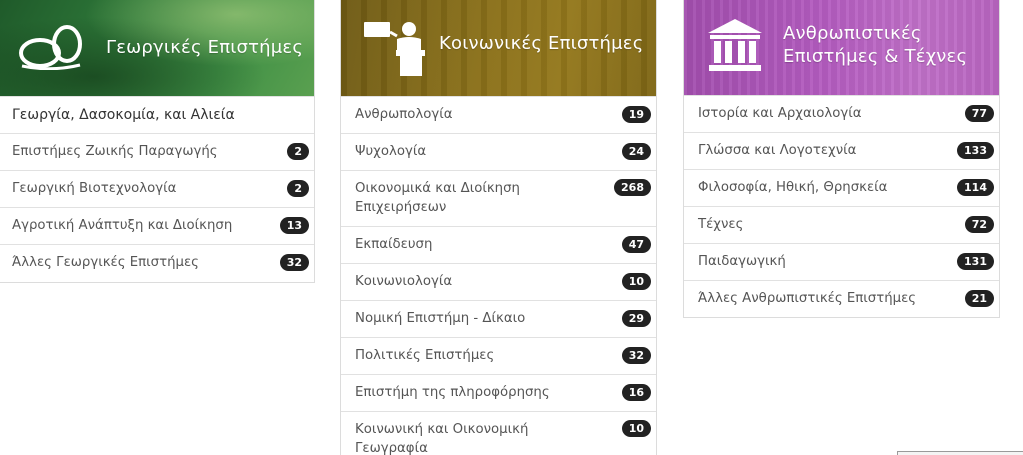 The width and height of the screenshot is (1023, 455). What do you see at coordinates (123, 115) in the screenshot?
I see `item-label: Γεωργία, Δασοκομία, και Αλιεία` at bounding box center [123, 115].